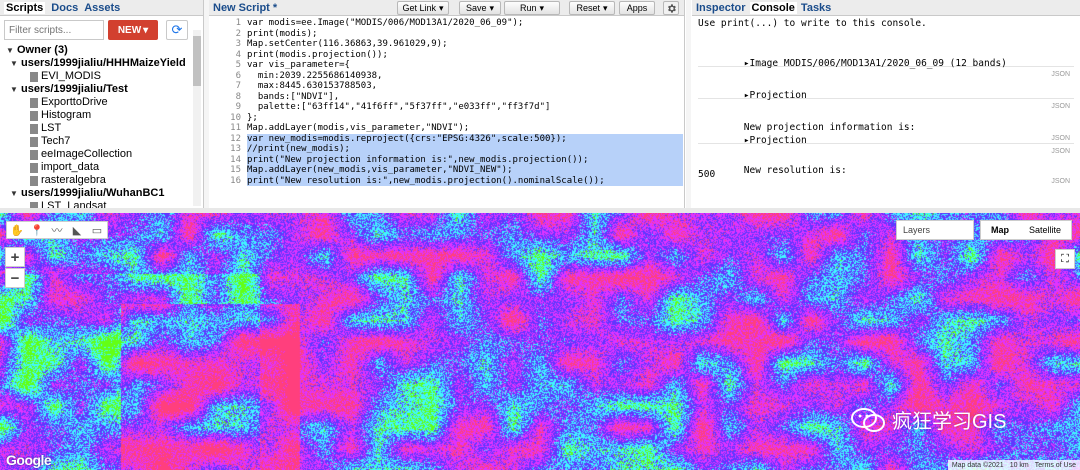 This screenshot has height=470, width=1080. I want to click on tree-item: eeImageCollection, so click(104, 154).